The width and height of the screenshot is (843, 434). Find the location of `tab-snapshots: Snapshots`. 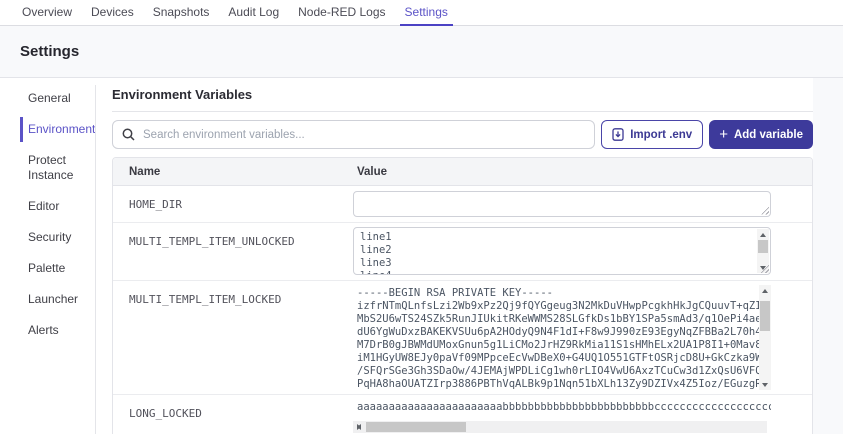

tab-snapshots: Snapshots is located at coordinates (181, 12).